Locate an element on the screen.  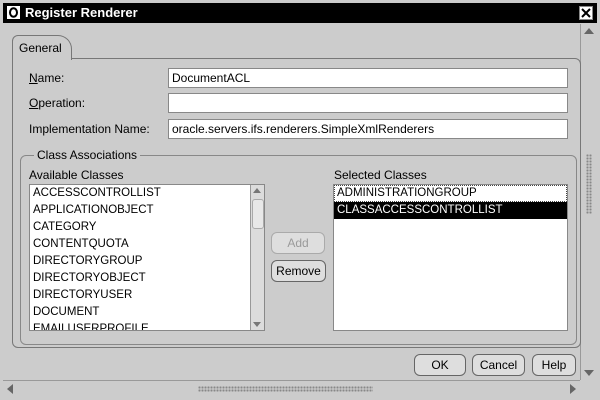
list-item: CATEGORY is located at coordinates (147, 227).